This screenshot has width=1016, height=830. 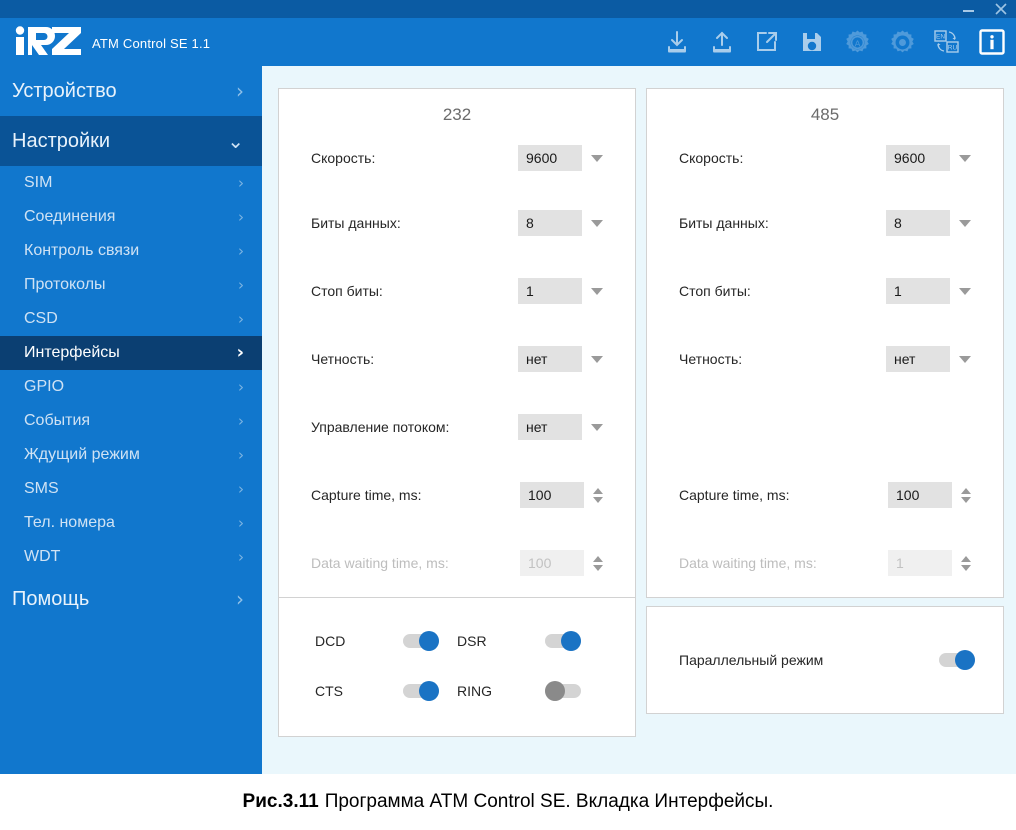 I want to click on sidebar-item-label: Ждущий режим, so click(x=82, y=454).